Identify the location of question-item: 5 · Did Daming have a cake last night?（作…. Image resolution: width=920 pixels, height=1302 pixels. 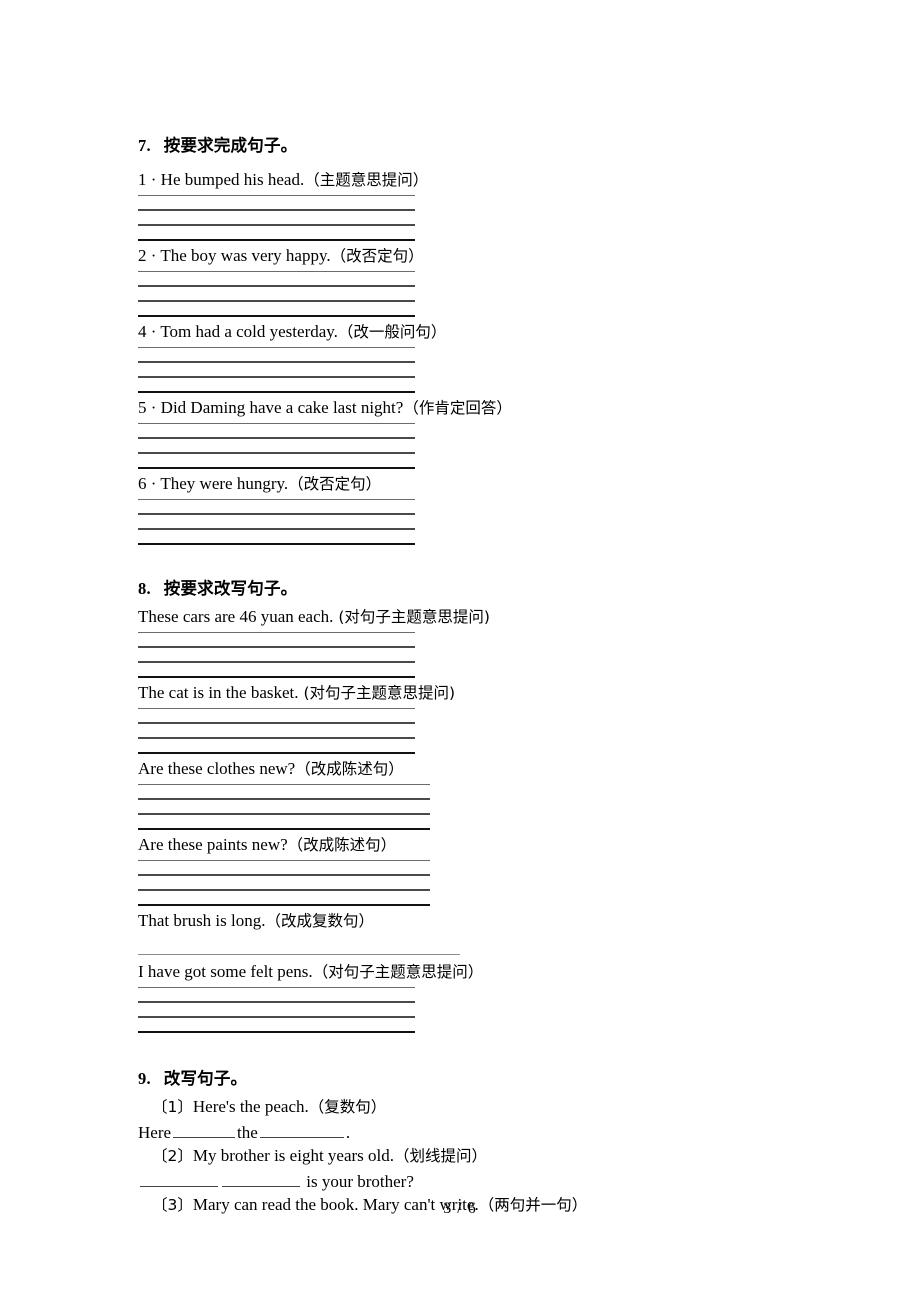
(488, 433).